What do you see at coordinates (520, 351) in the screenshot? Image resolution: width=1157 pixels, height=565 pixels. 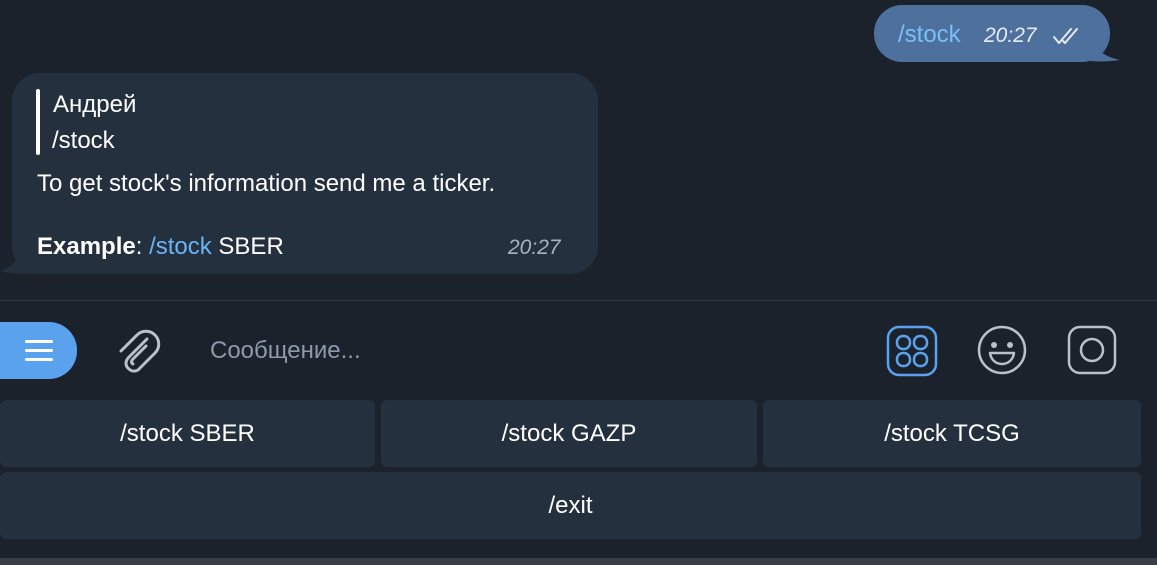 I see `message-input` at bounding box center [520, 351].